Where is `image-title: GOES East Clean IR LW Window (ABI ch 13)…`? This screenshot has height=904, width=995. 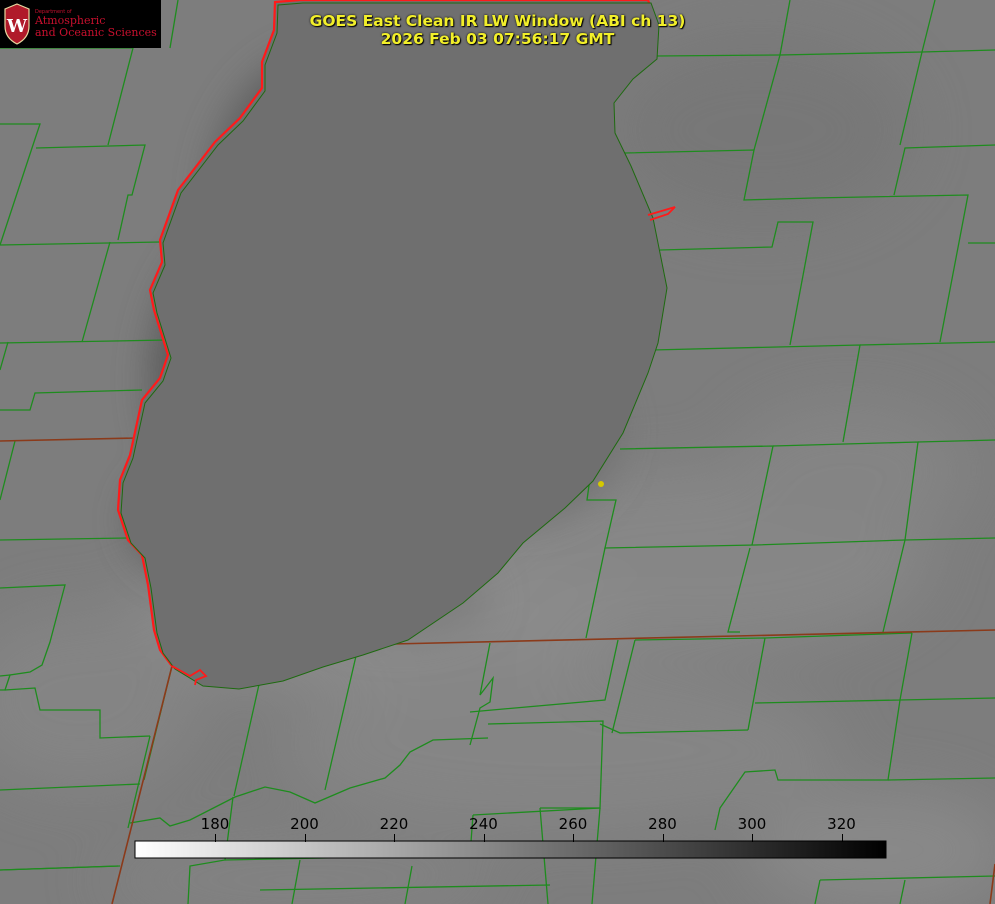
image-title: GOES East Clean IR LW Window (ABI ch 13)… is located at coordinates (497, 30).